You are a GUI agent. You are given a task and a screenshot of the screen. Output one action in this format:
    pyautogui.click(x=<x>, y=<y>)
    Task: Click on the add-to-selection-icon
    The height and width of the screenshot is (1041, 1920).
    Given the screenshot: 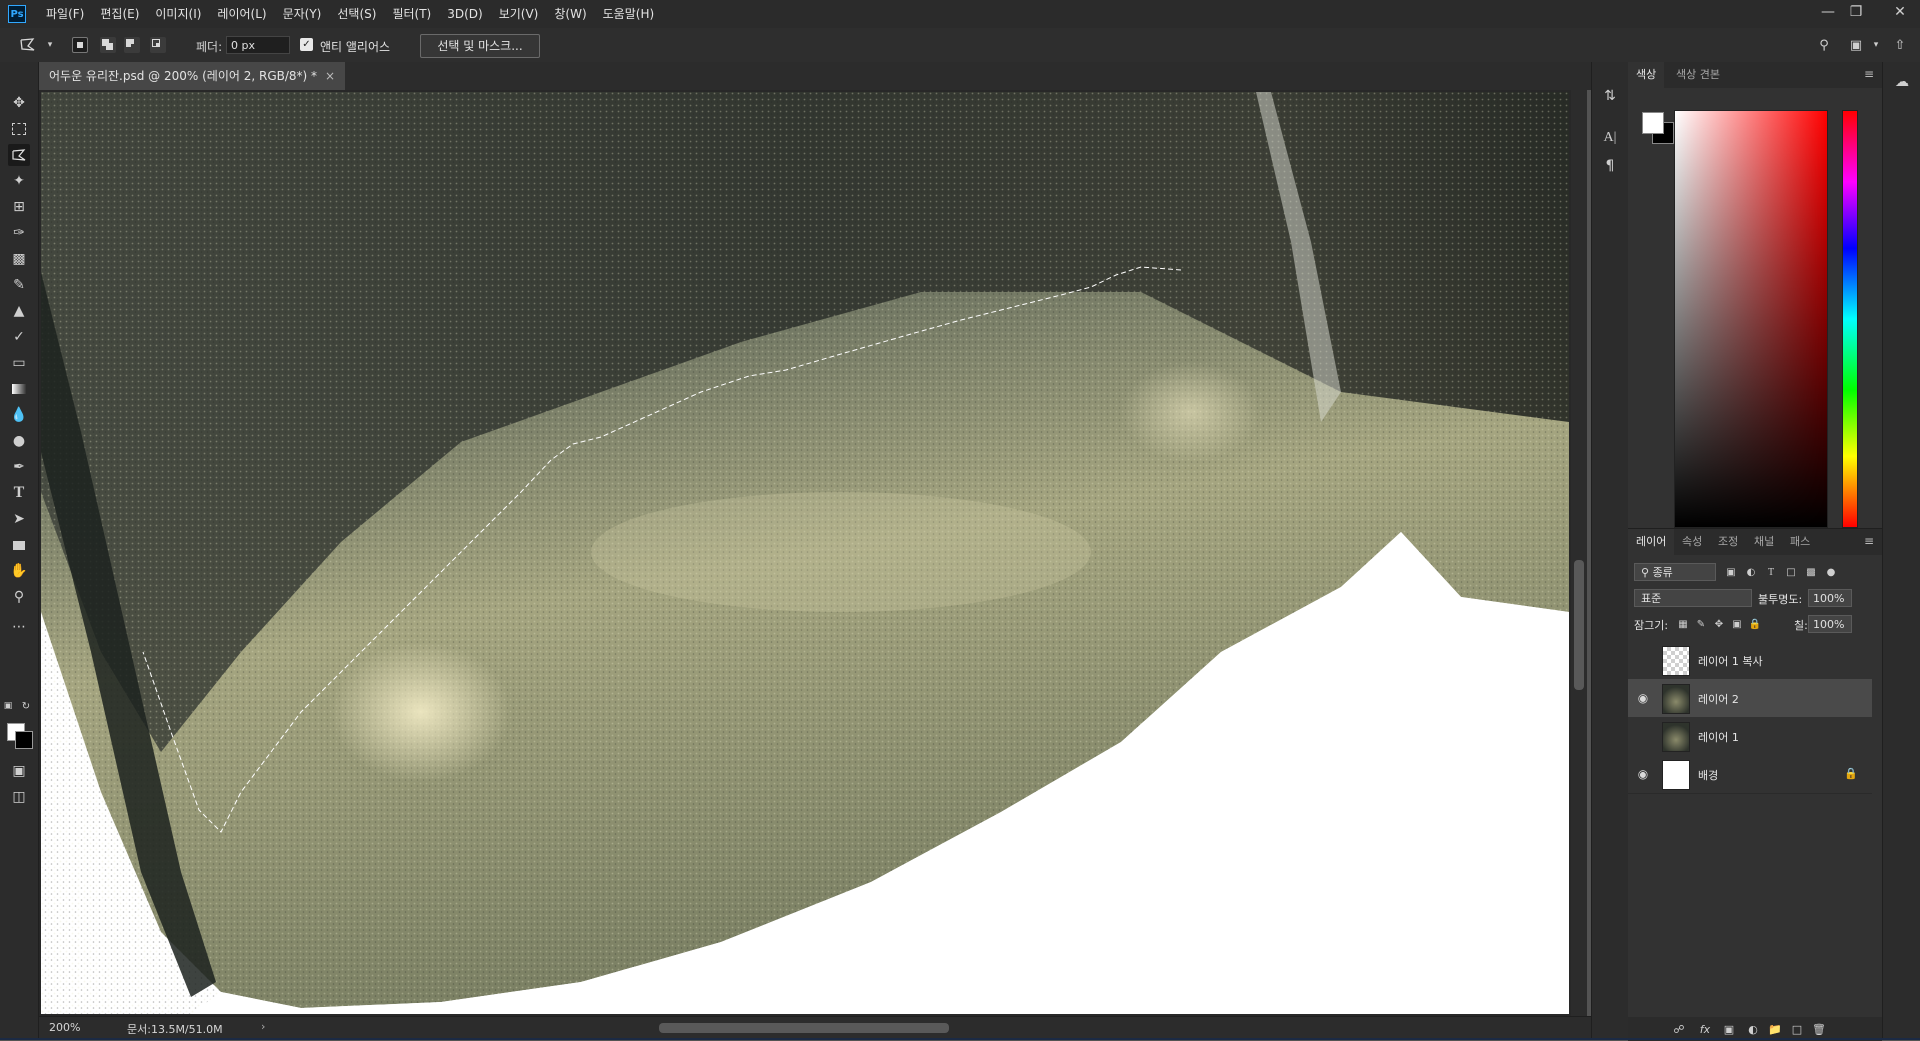 What is the action you would take?
    pyautogui.click(x=108, y=45)
    